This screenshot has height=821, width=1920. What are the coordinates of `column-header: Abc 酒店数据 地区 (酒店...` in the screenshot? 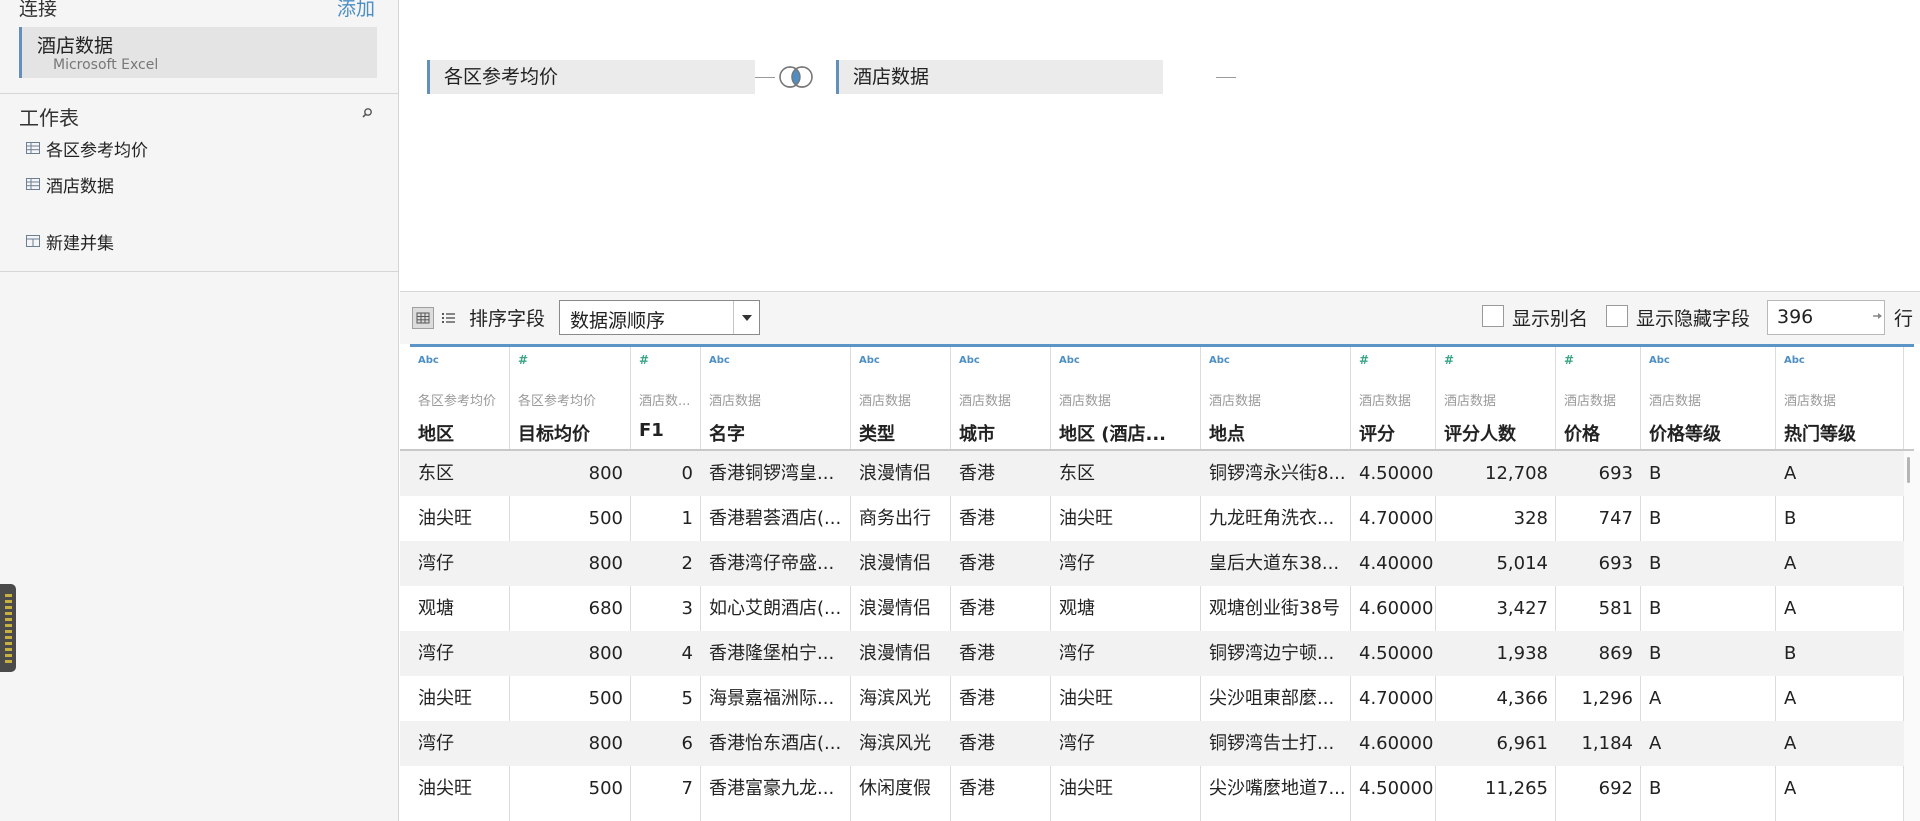 It's located at (1125, 398).